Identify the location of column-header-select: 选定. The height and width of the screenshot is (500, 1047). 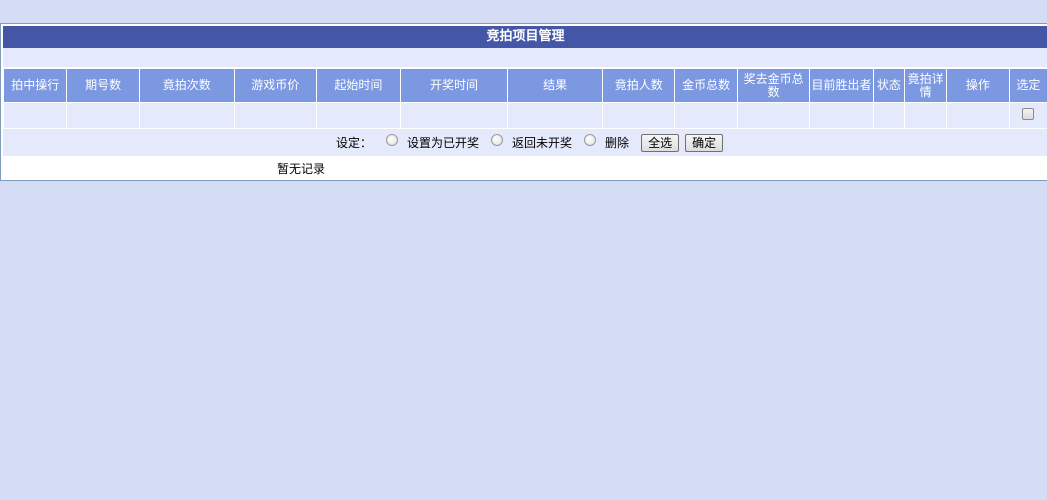
(1028, 85).